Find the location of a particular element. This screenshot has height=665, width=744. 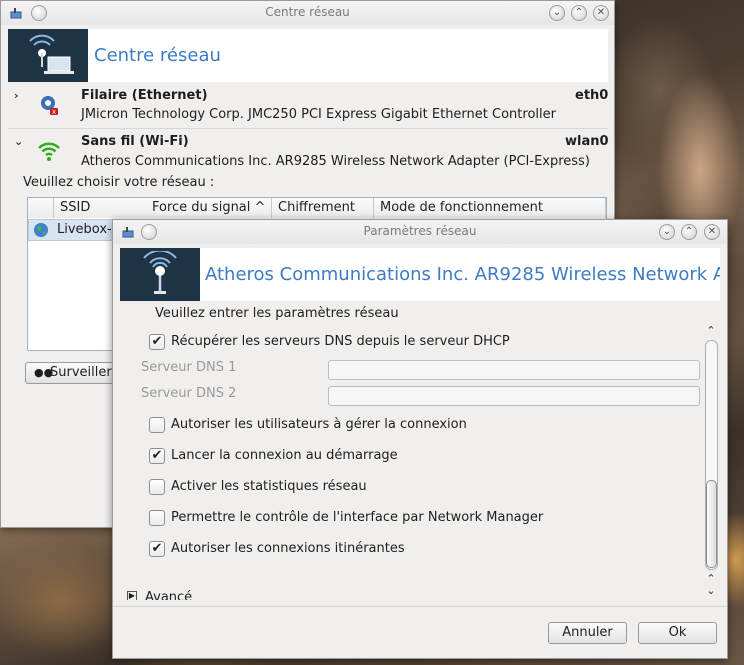

wifi-name: Sans fil (Wi-Fi) is located at coordinates (135, 141).